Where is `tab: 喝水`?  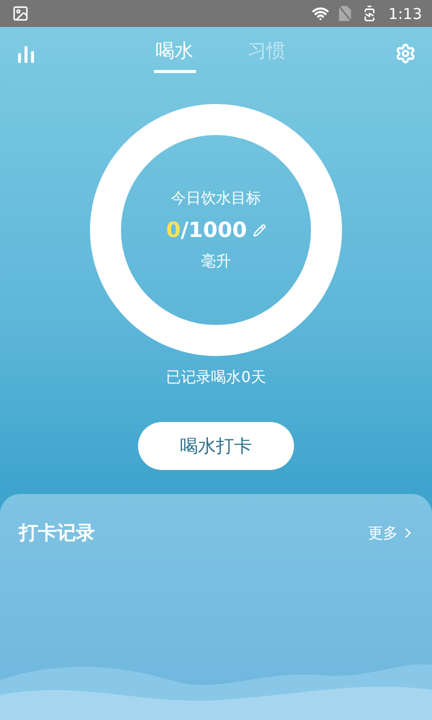 tab: 喝水 is located at coordinates (175, 53).